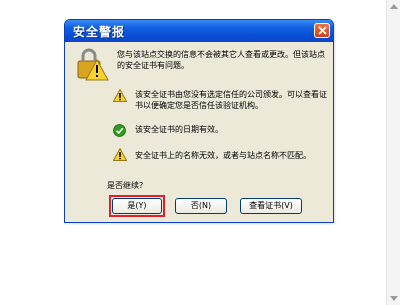  I want to click on scroll-up-icon, so click(394, 6).